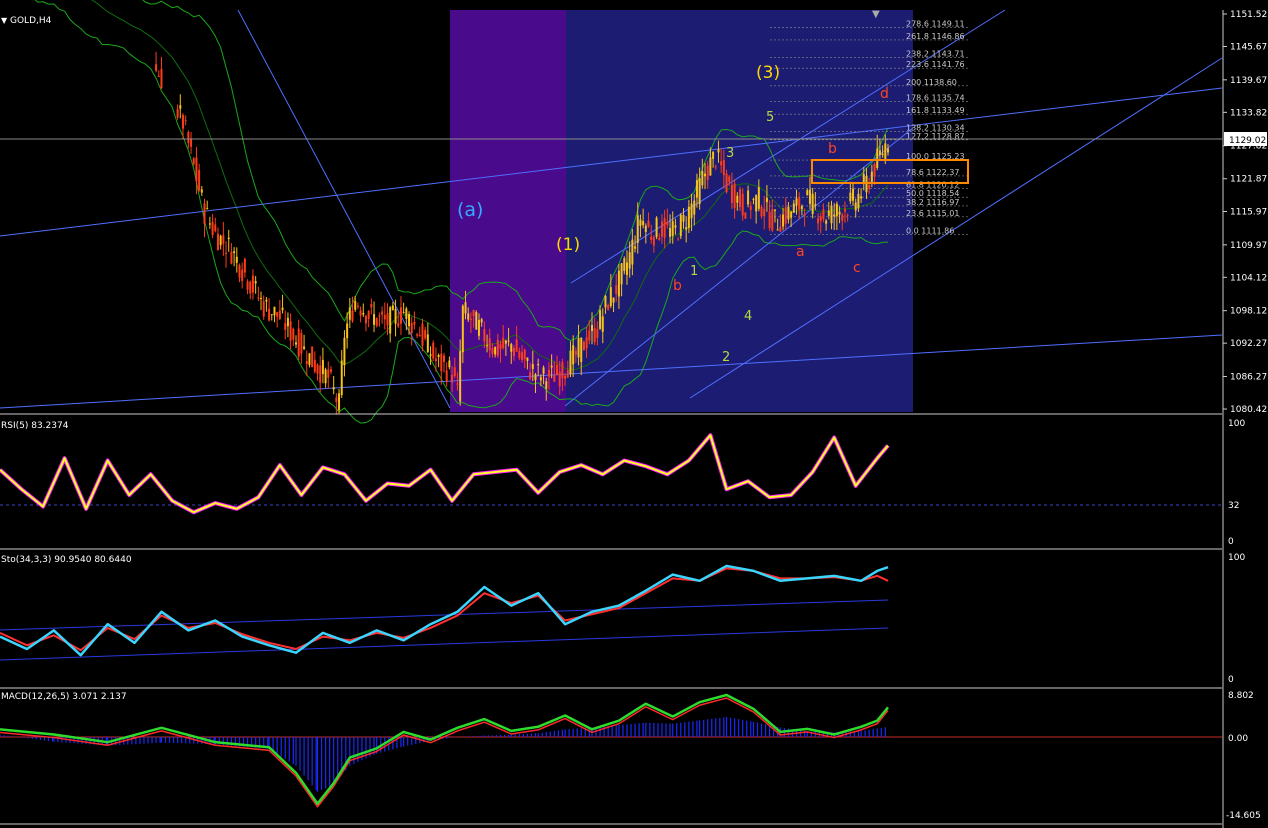 This screenshot has width=1268, height=828. Describe the element at coordinates (1243, 816) in the screenshot. I see `macd-tick-min: -14.605` at that location.